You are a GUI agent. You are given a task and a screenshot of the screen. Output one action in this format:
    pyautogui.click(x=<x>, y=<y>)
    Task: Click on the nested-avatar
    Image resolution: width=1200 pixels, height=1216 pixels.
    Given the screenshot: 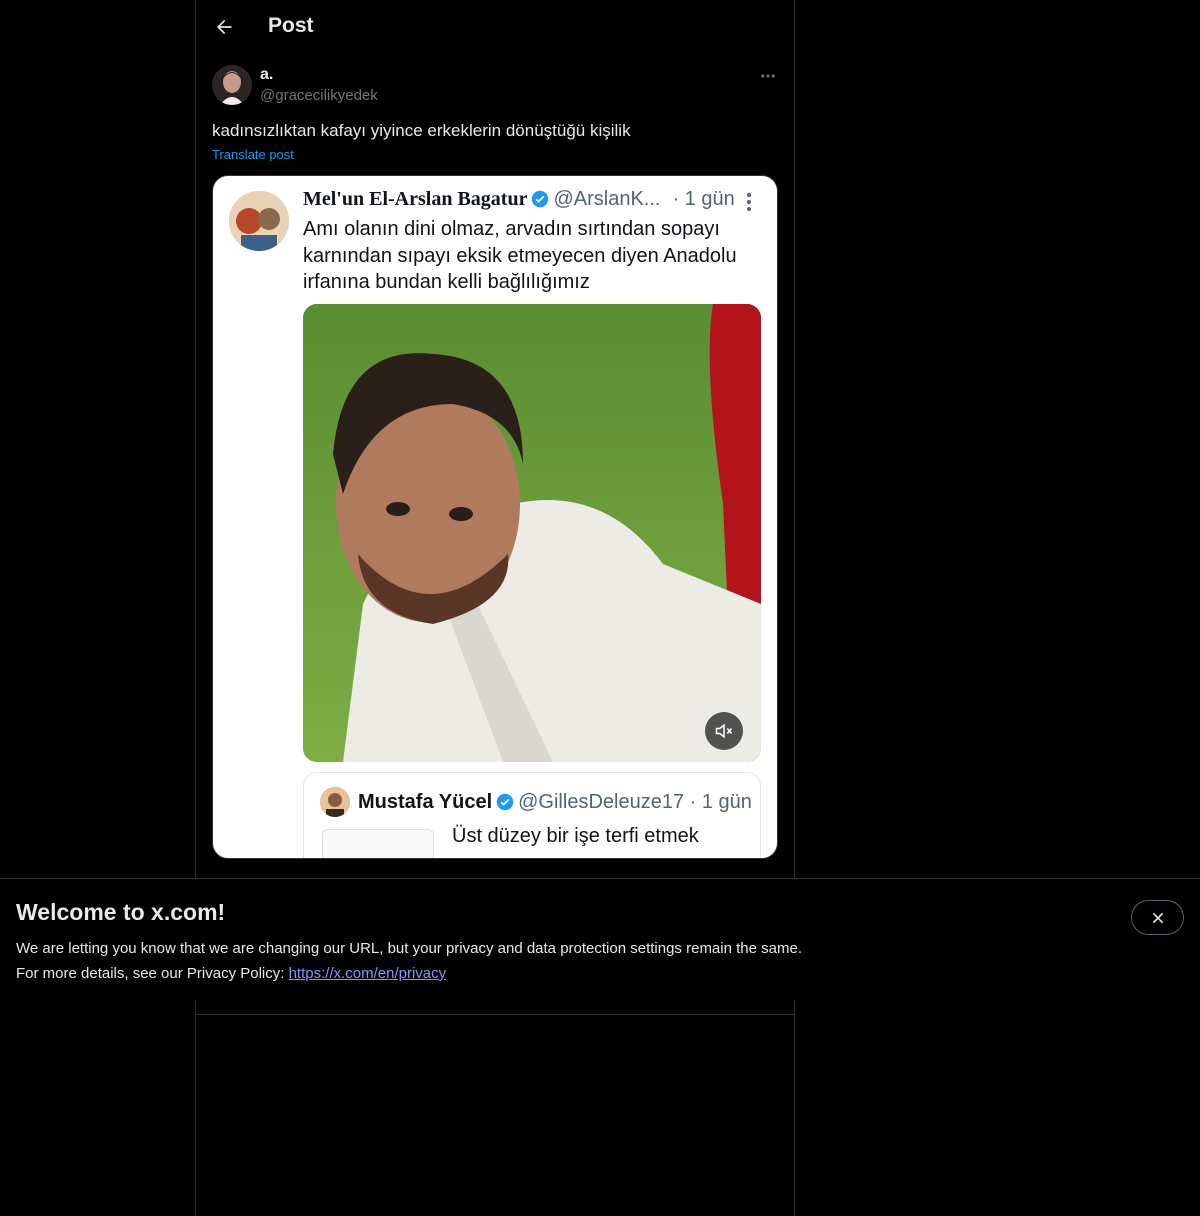 What is the action you would take?
    pyautogui.click(x=335, y=802)
    